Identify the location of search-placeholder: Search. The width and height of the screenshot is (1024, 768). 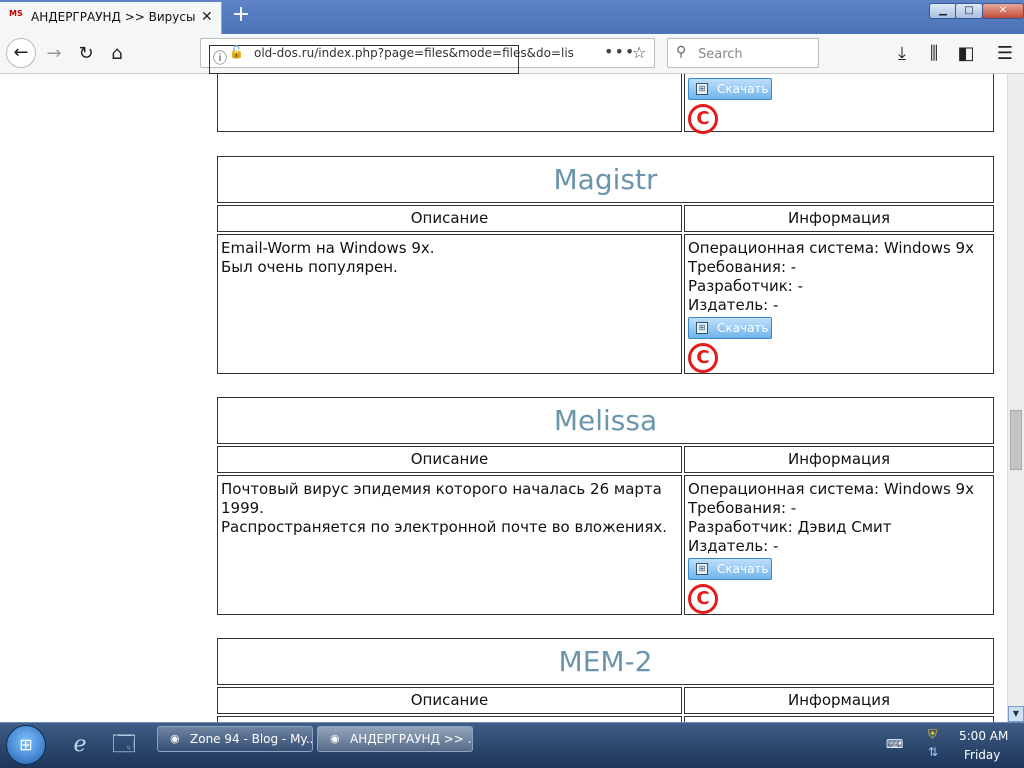
(720, 54).